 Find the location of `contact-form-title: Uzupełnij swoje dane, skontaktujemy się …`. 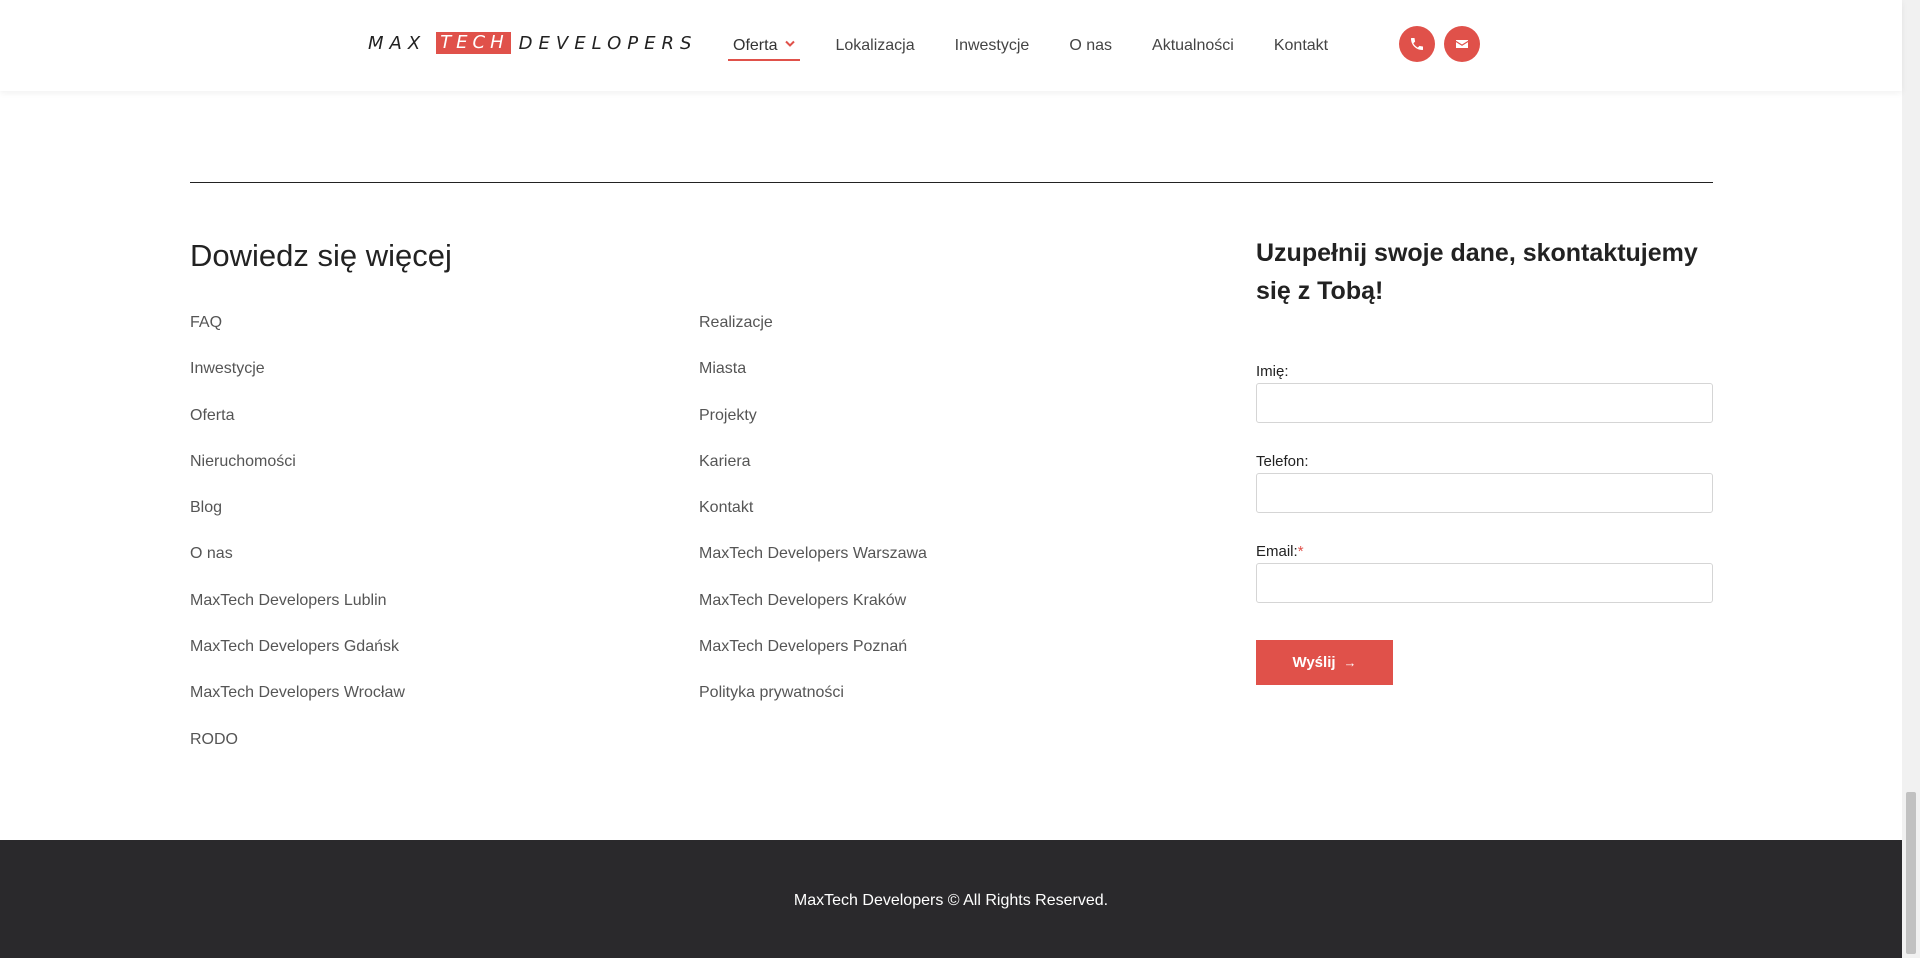

contact-form-title: Uzupełnij swoje dane, skontaktujemy się … is located at coordinates (1477, 272).